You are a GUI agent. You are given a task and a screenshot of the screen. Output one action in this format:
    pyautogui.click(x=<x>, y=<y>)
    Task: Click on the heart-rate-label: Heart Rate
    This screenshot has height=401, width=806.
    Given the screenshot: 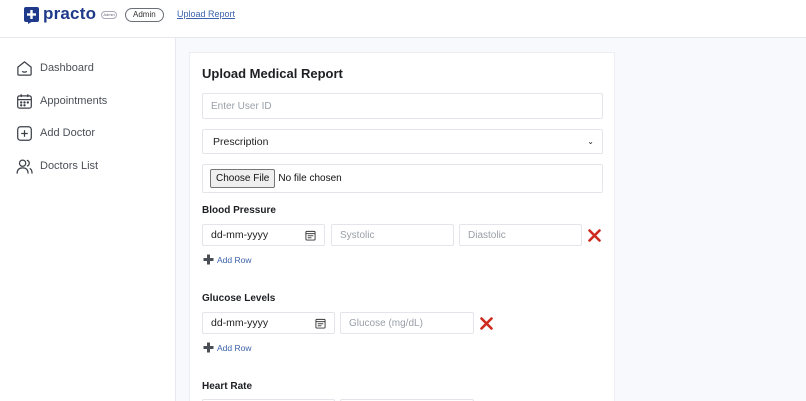 What is the action you would take?
    pyautogui.click(x=227, y=386)
    